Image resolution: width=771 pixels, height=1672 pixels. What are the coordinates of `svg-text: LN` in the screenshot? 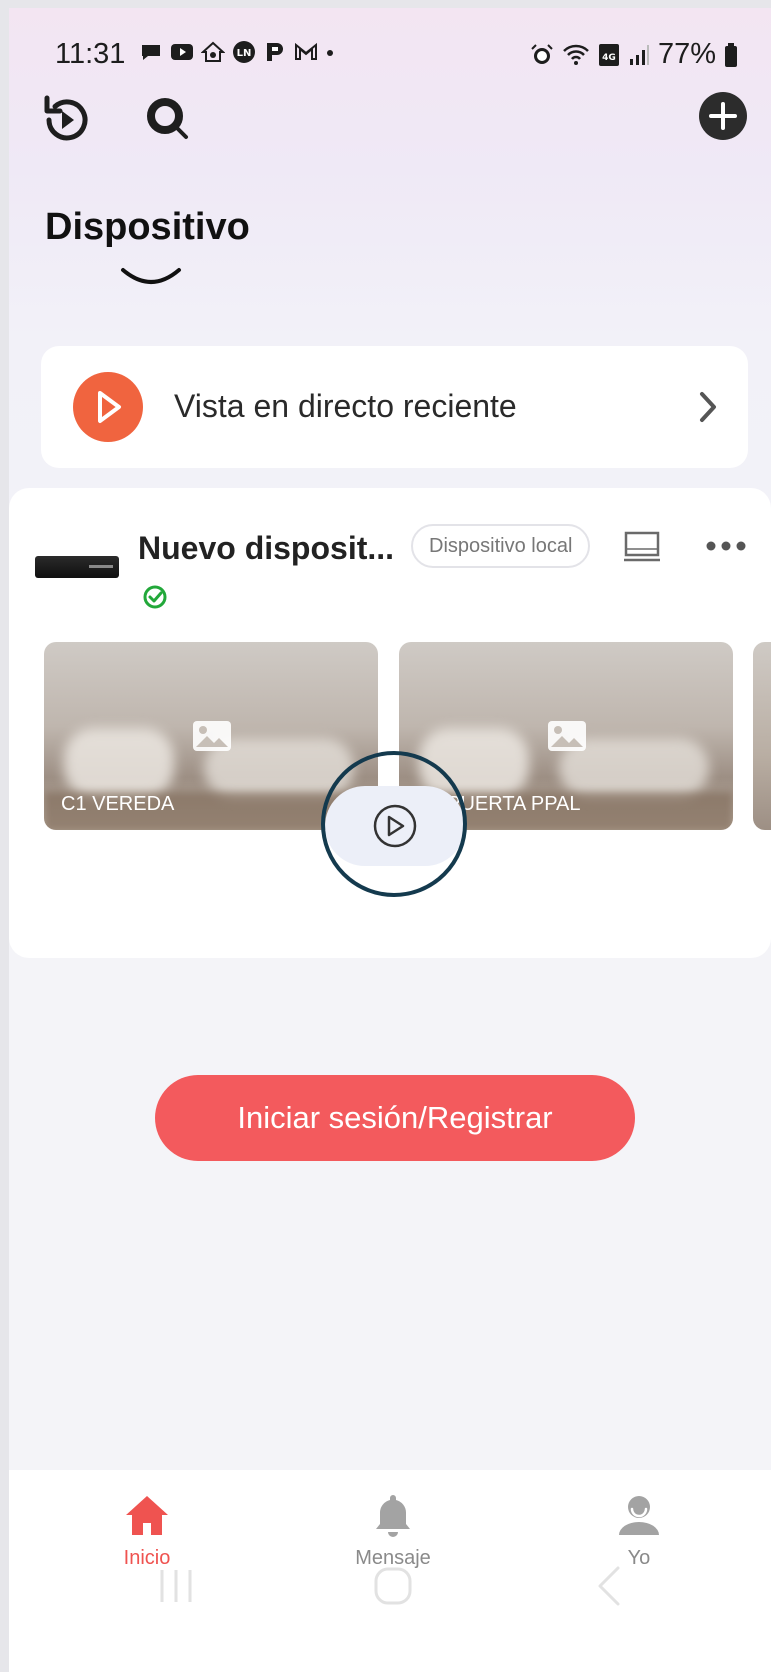 It's located at (244, 53).